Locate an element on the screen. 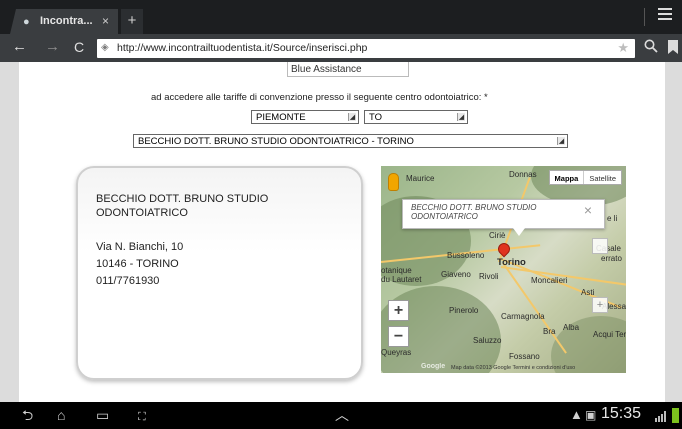 This screenshot has width=682, height=429. map-label-moncalieri: Moncalieri is located at coordinates (549, 280).